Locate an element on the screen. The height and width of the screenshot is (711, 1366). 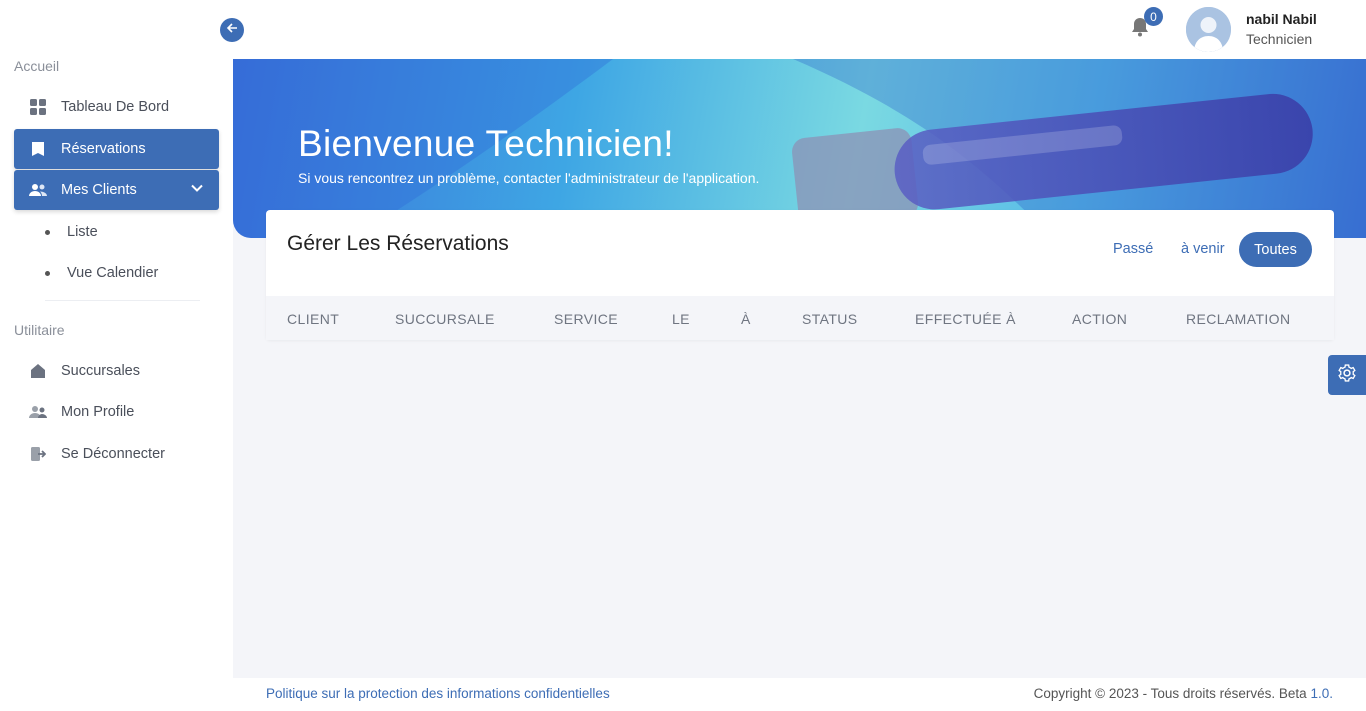
column-header-action: ACTION is located at coordinates (1099, 319).